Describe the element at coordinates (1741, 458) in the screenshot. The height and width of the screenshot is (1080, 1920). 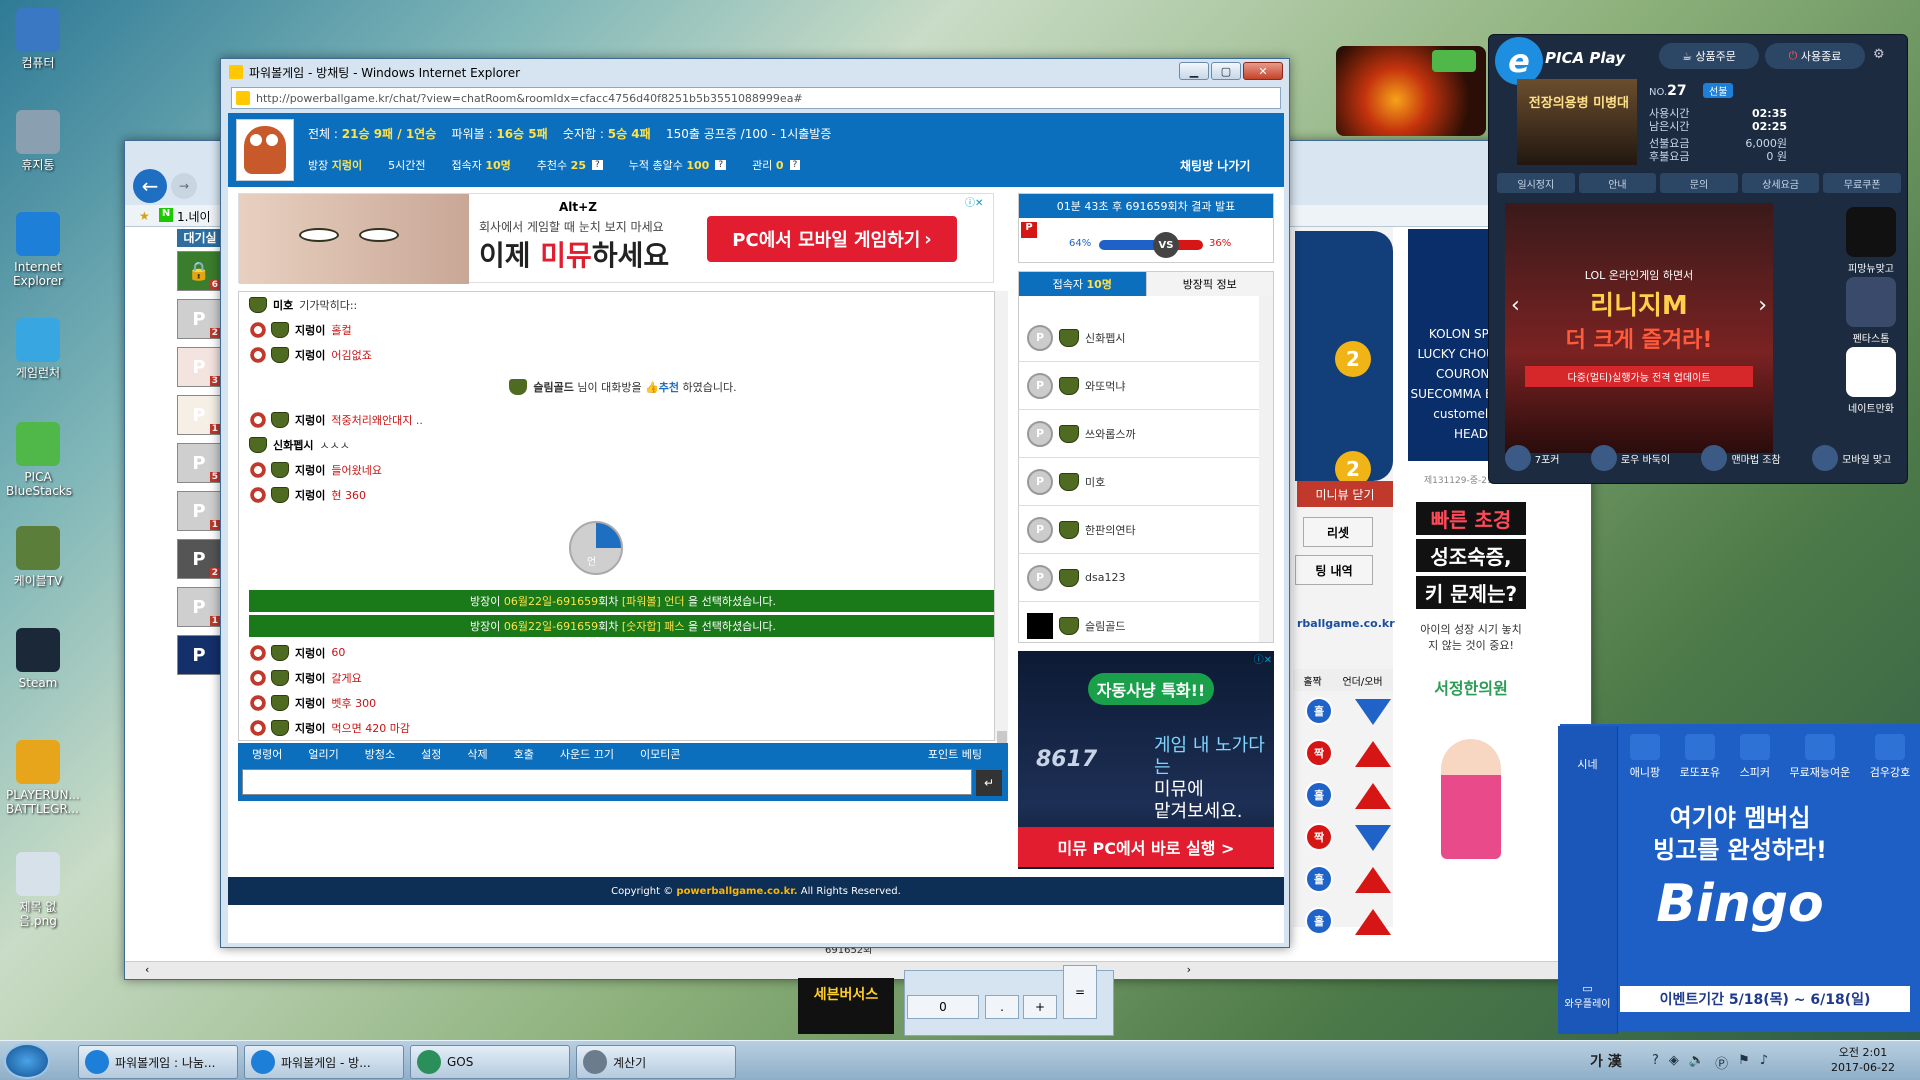
I see `pica-game-2: 맨마법 조참` at that location.